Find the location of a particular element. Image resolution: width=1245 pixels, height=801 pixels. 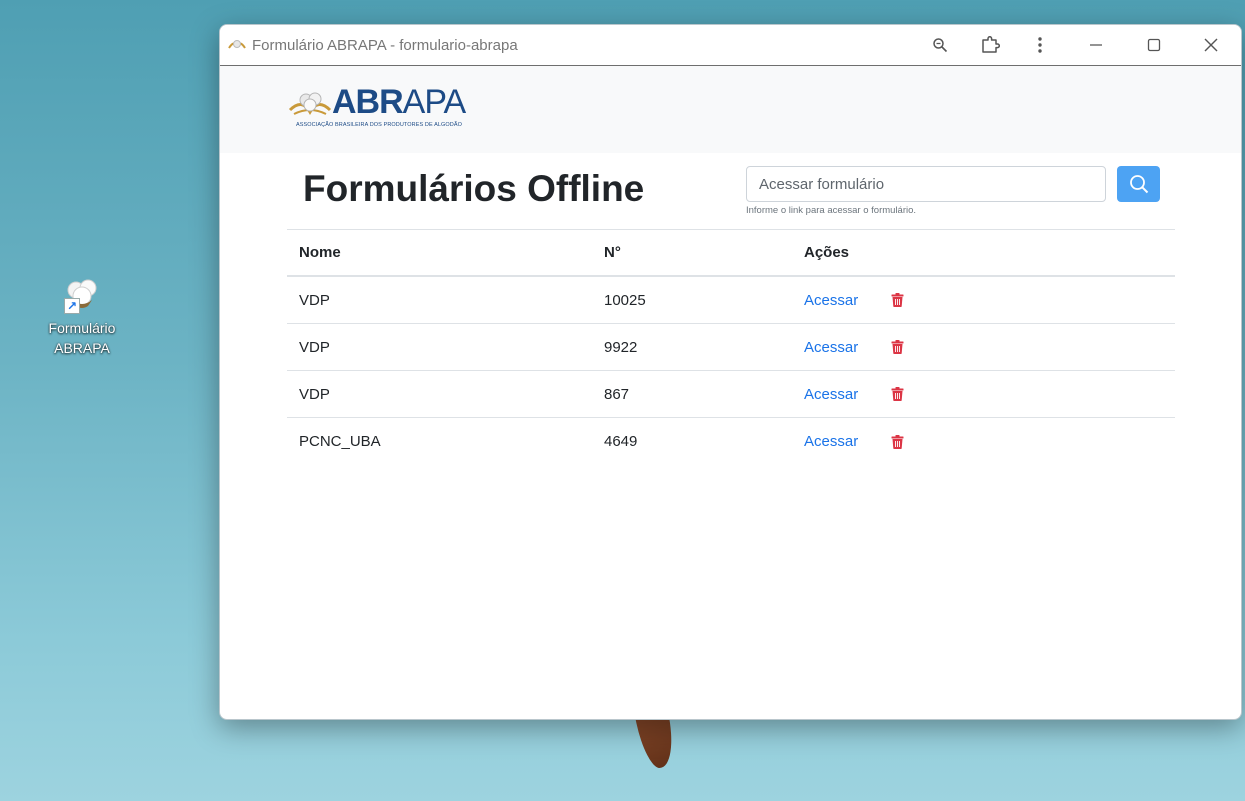

header-nome: Nome is located at coordinates (320, 252).